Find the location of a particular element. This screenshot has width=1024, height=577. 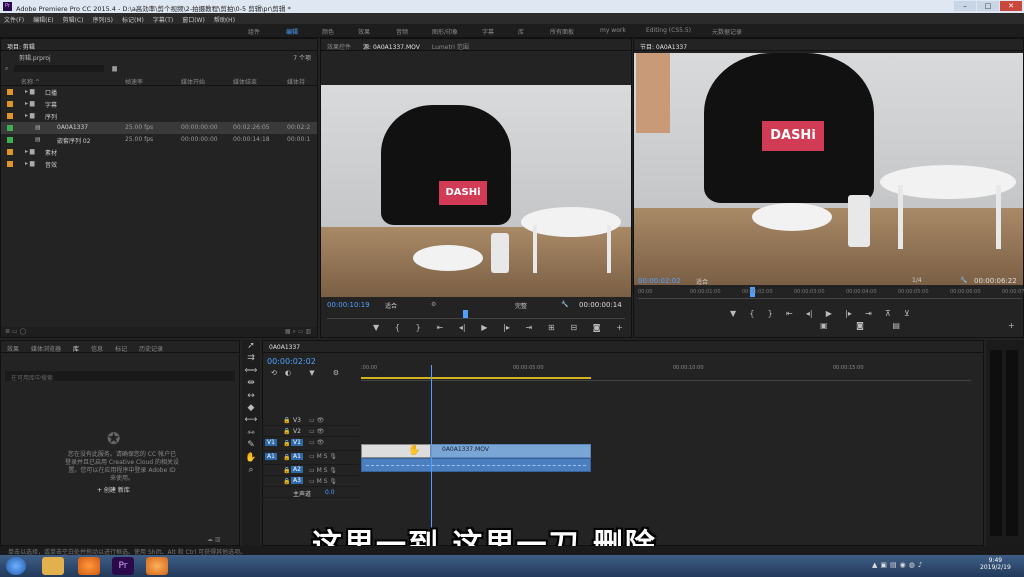

firefox-icon is located at coordinates (89, 566).